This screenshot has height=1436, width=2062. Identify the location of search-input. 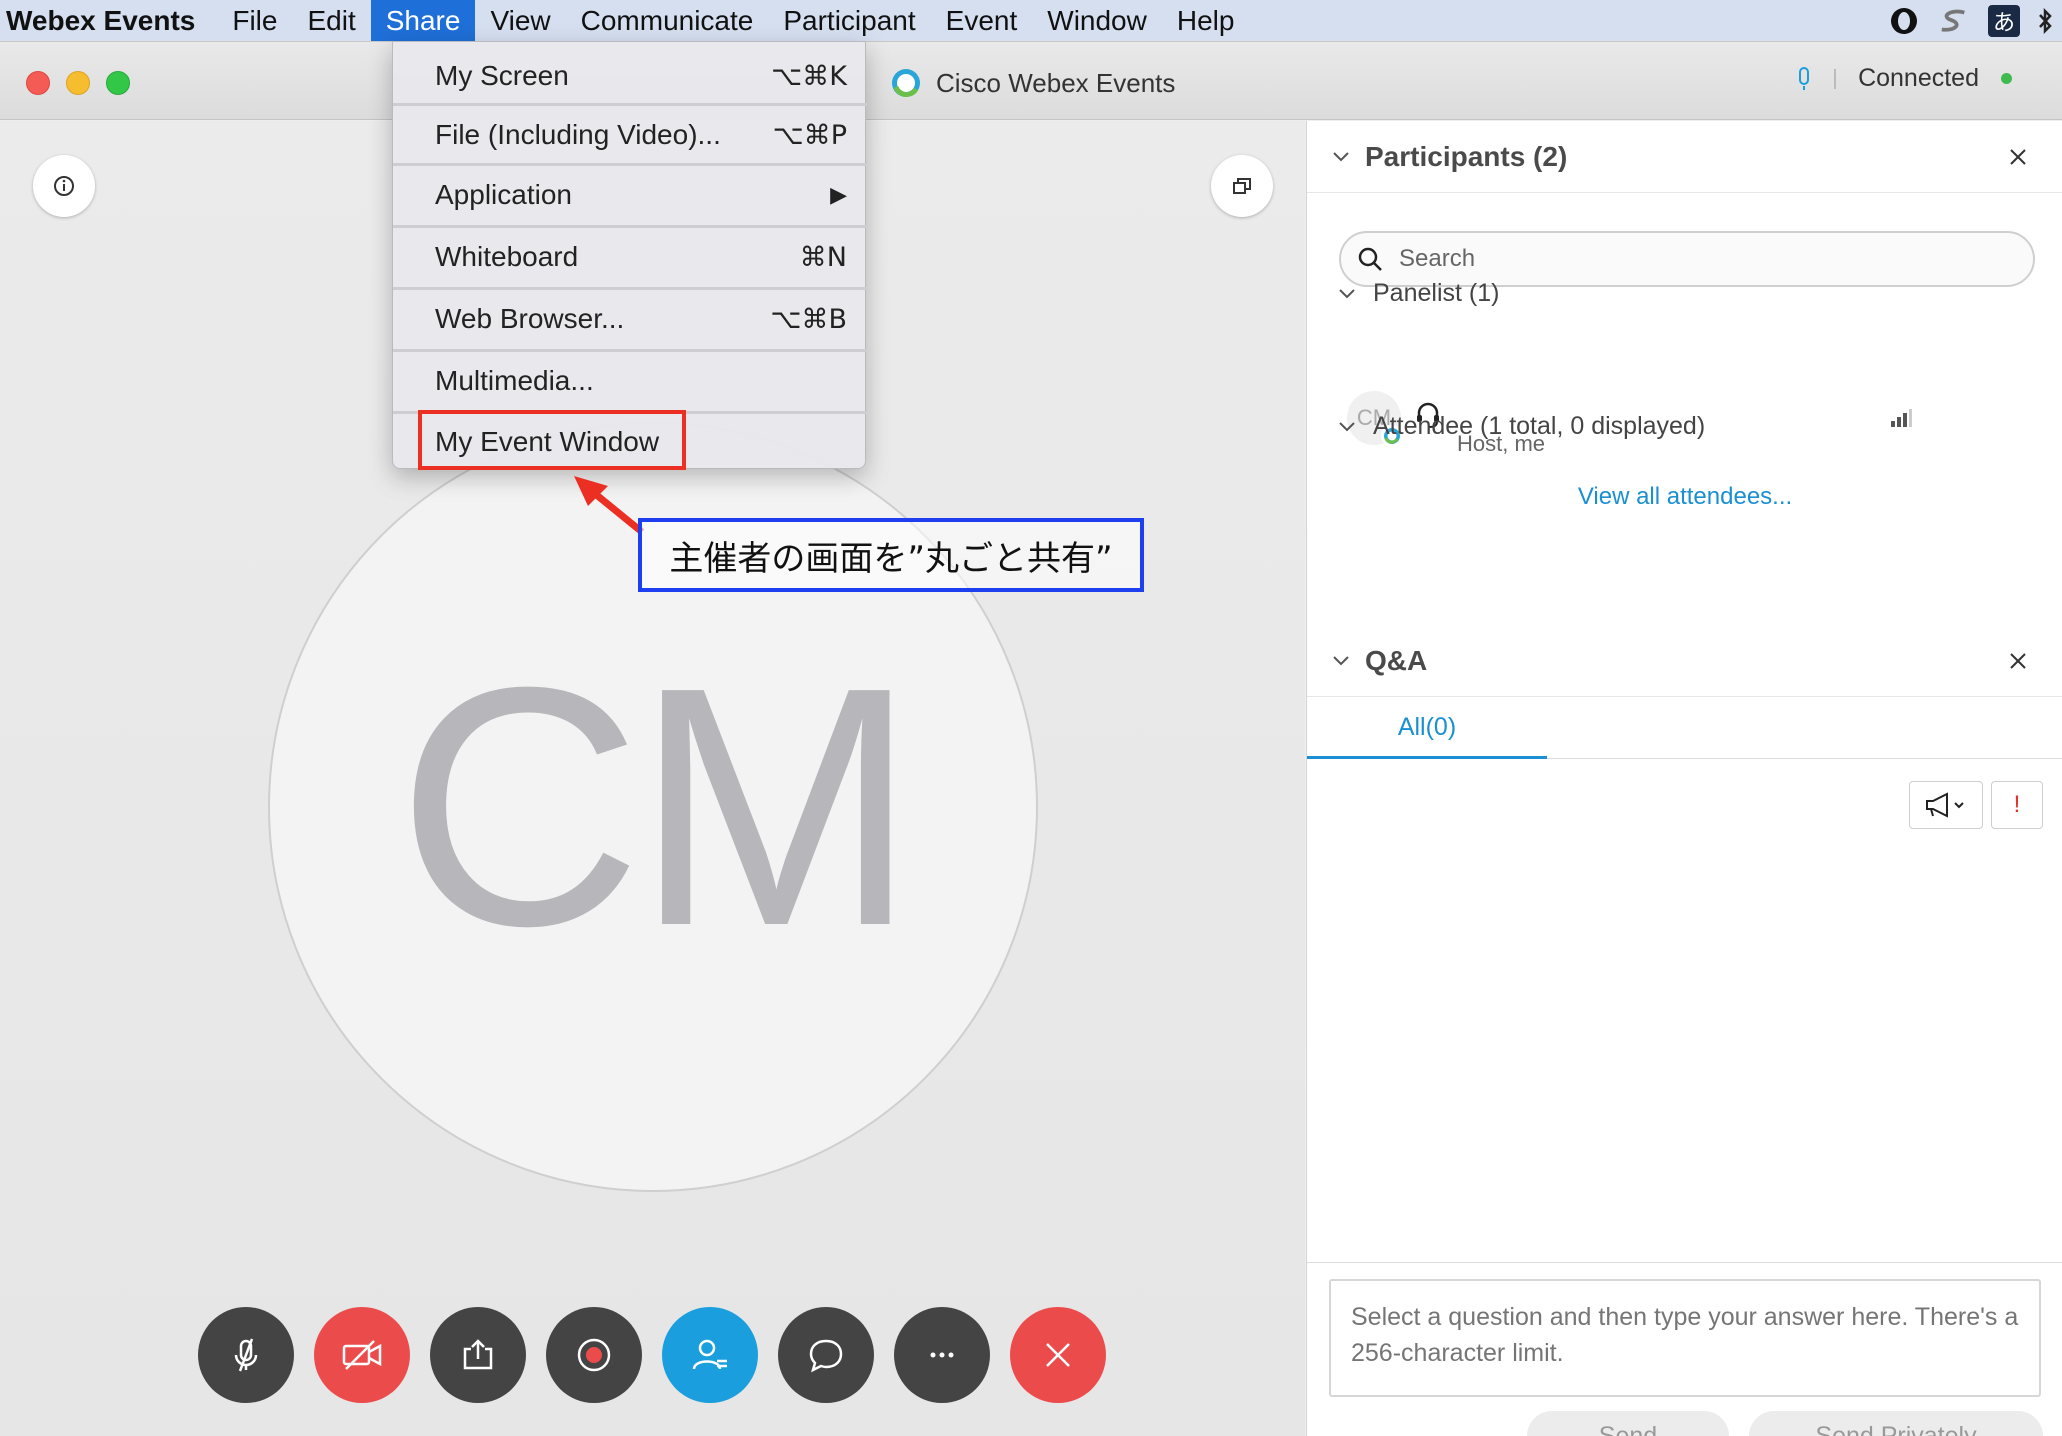
(1679, 259).